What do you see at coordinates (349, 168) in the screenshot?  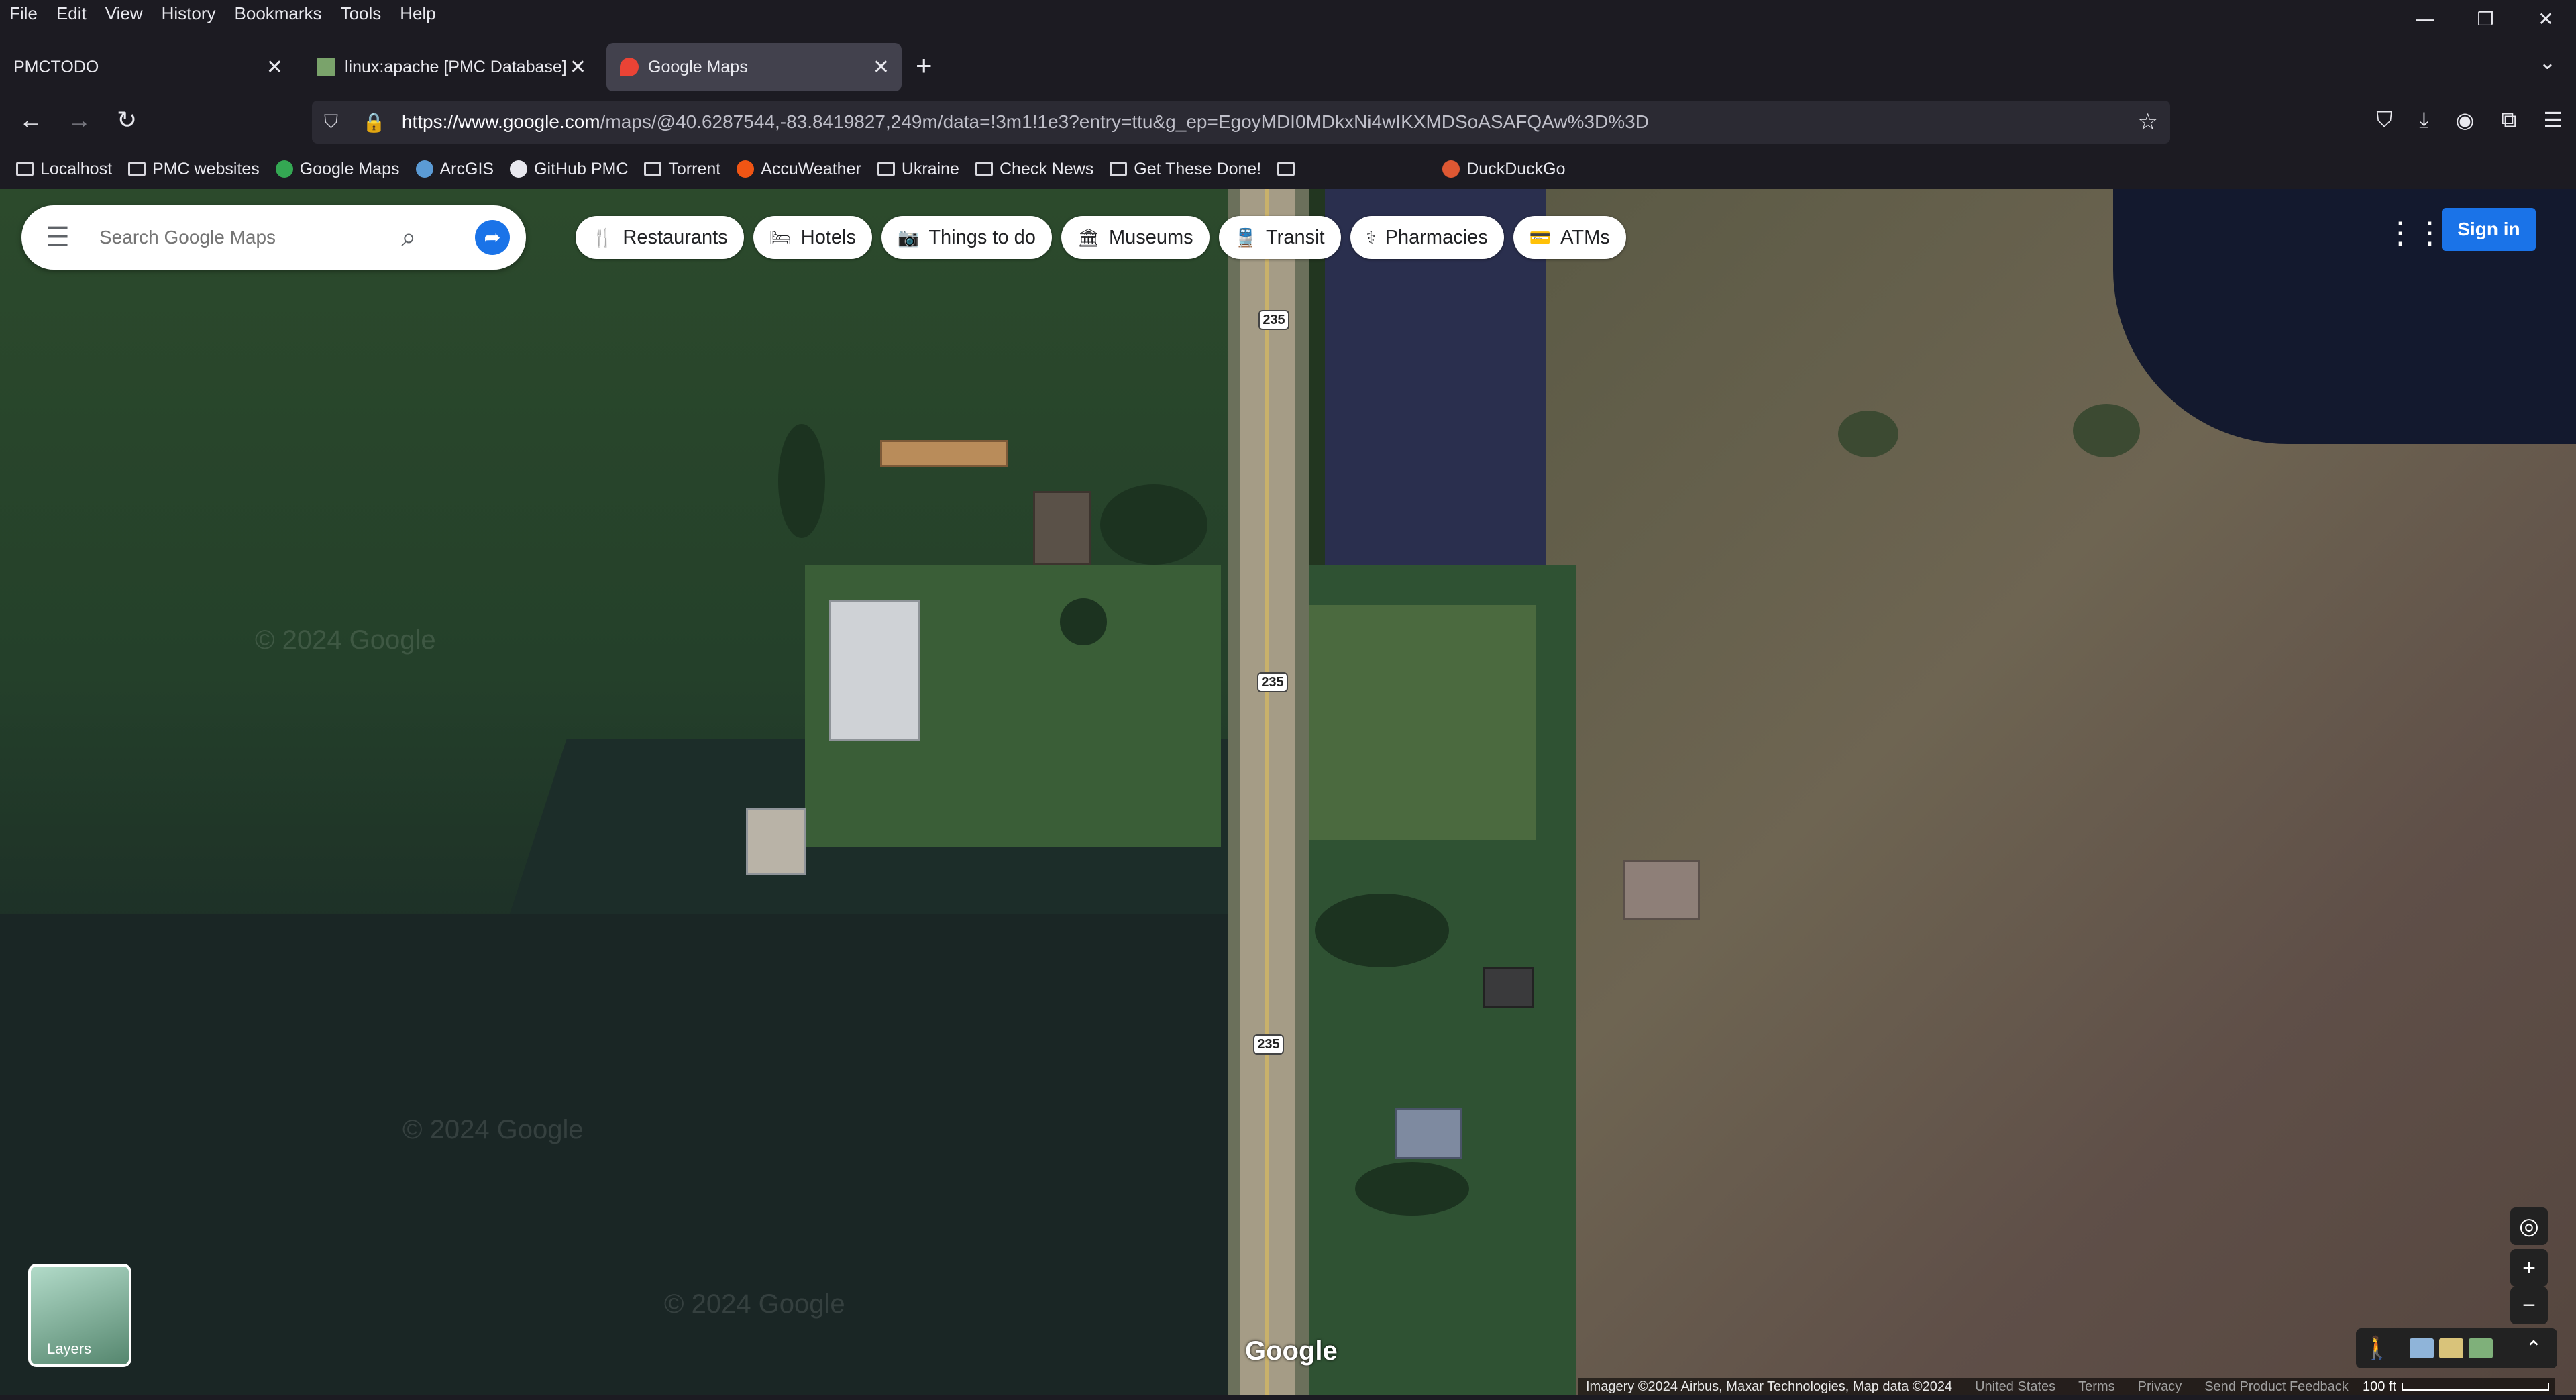 I see `bookmark-label: Google Maps` at bounding box center [349, 168].